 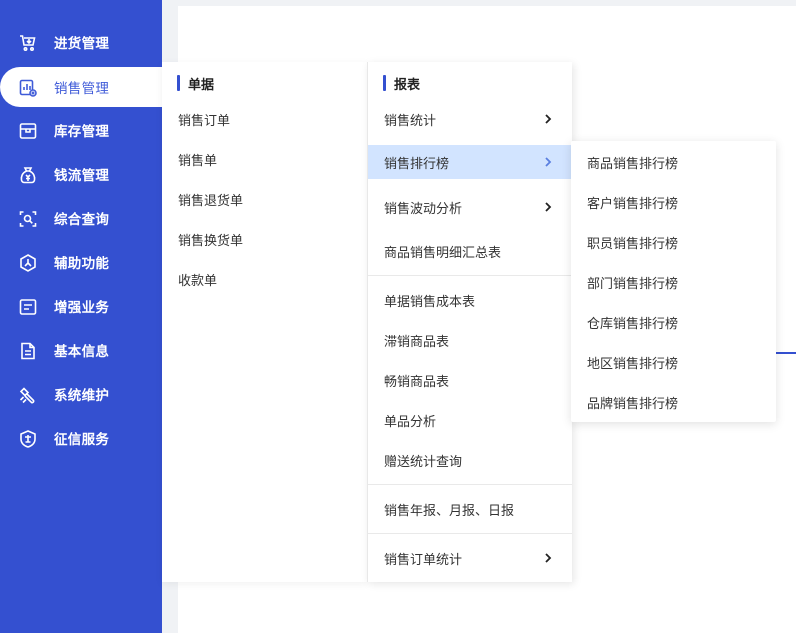 I want to click on section-title-text: 报表, so click(x=407, y=85).